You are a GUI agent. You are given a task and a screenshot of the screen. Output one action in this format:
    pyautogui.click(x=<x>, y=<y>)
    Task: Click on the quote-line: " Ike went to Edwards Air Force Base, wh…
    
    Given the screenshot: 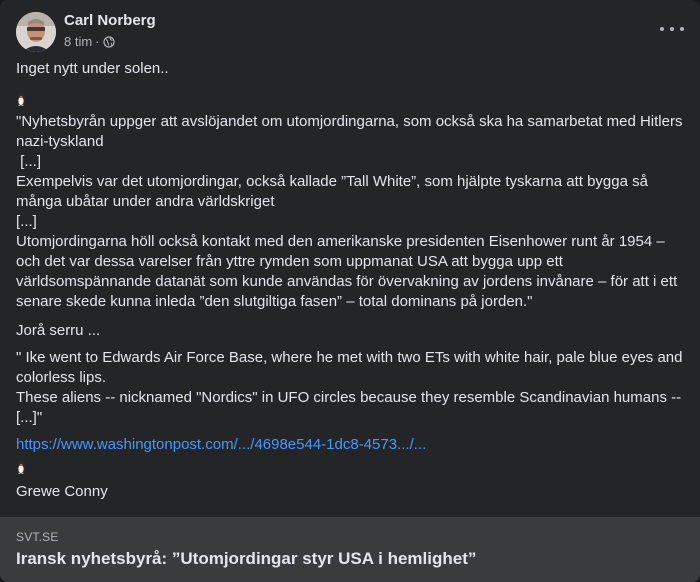 What is the action you would take?
    pyautogui.click(x=349, y=367)
    